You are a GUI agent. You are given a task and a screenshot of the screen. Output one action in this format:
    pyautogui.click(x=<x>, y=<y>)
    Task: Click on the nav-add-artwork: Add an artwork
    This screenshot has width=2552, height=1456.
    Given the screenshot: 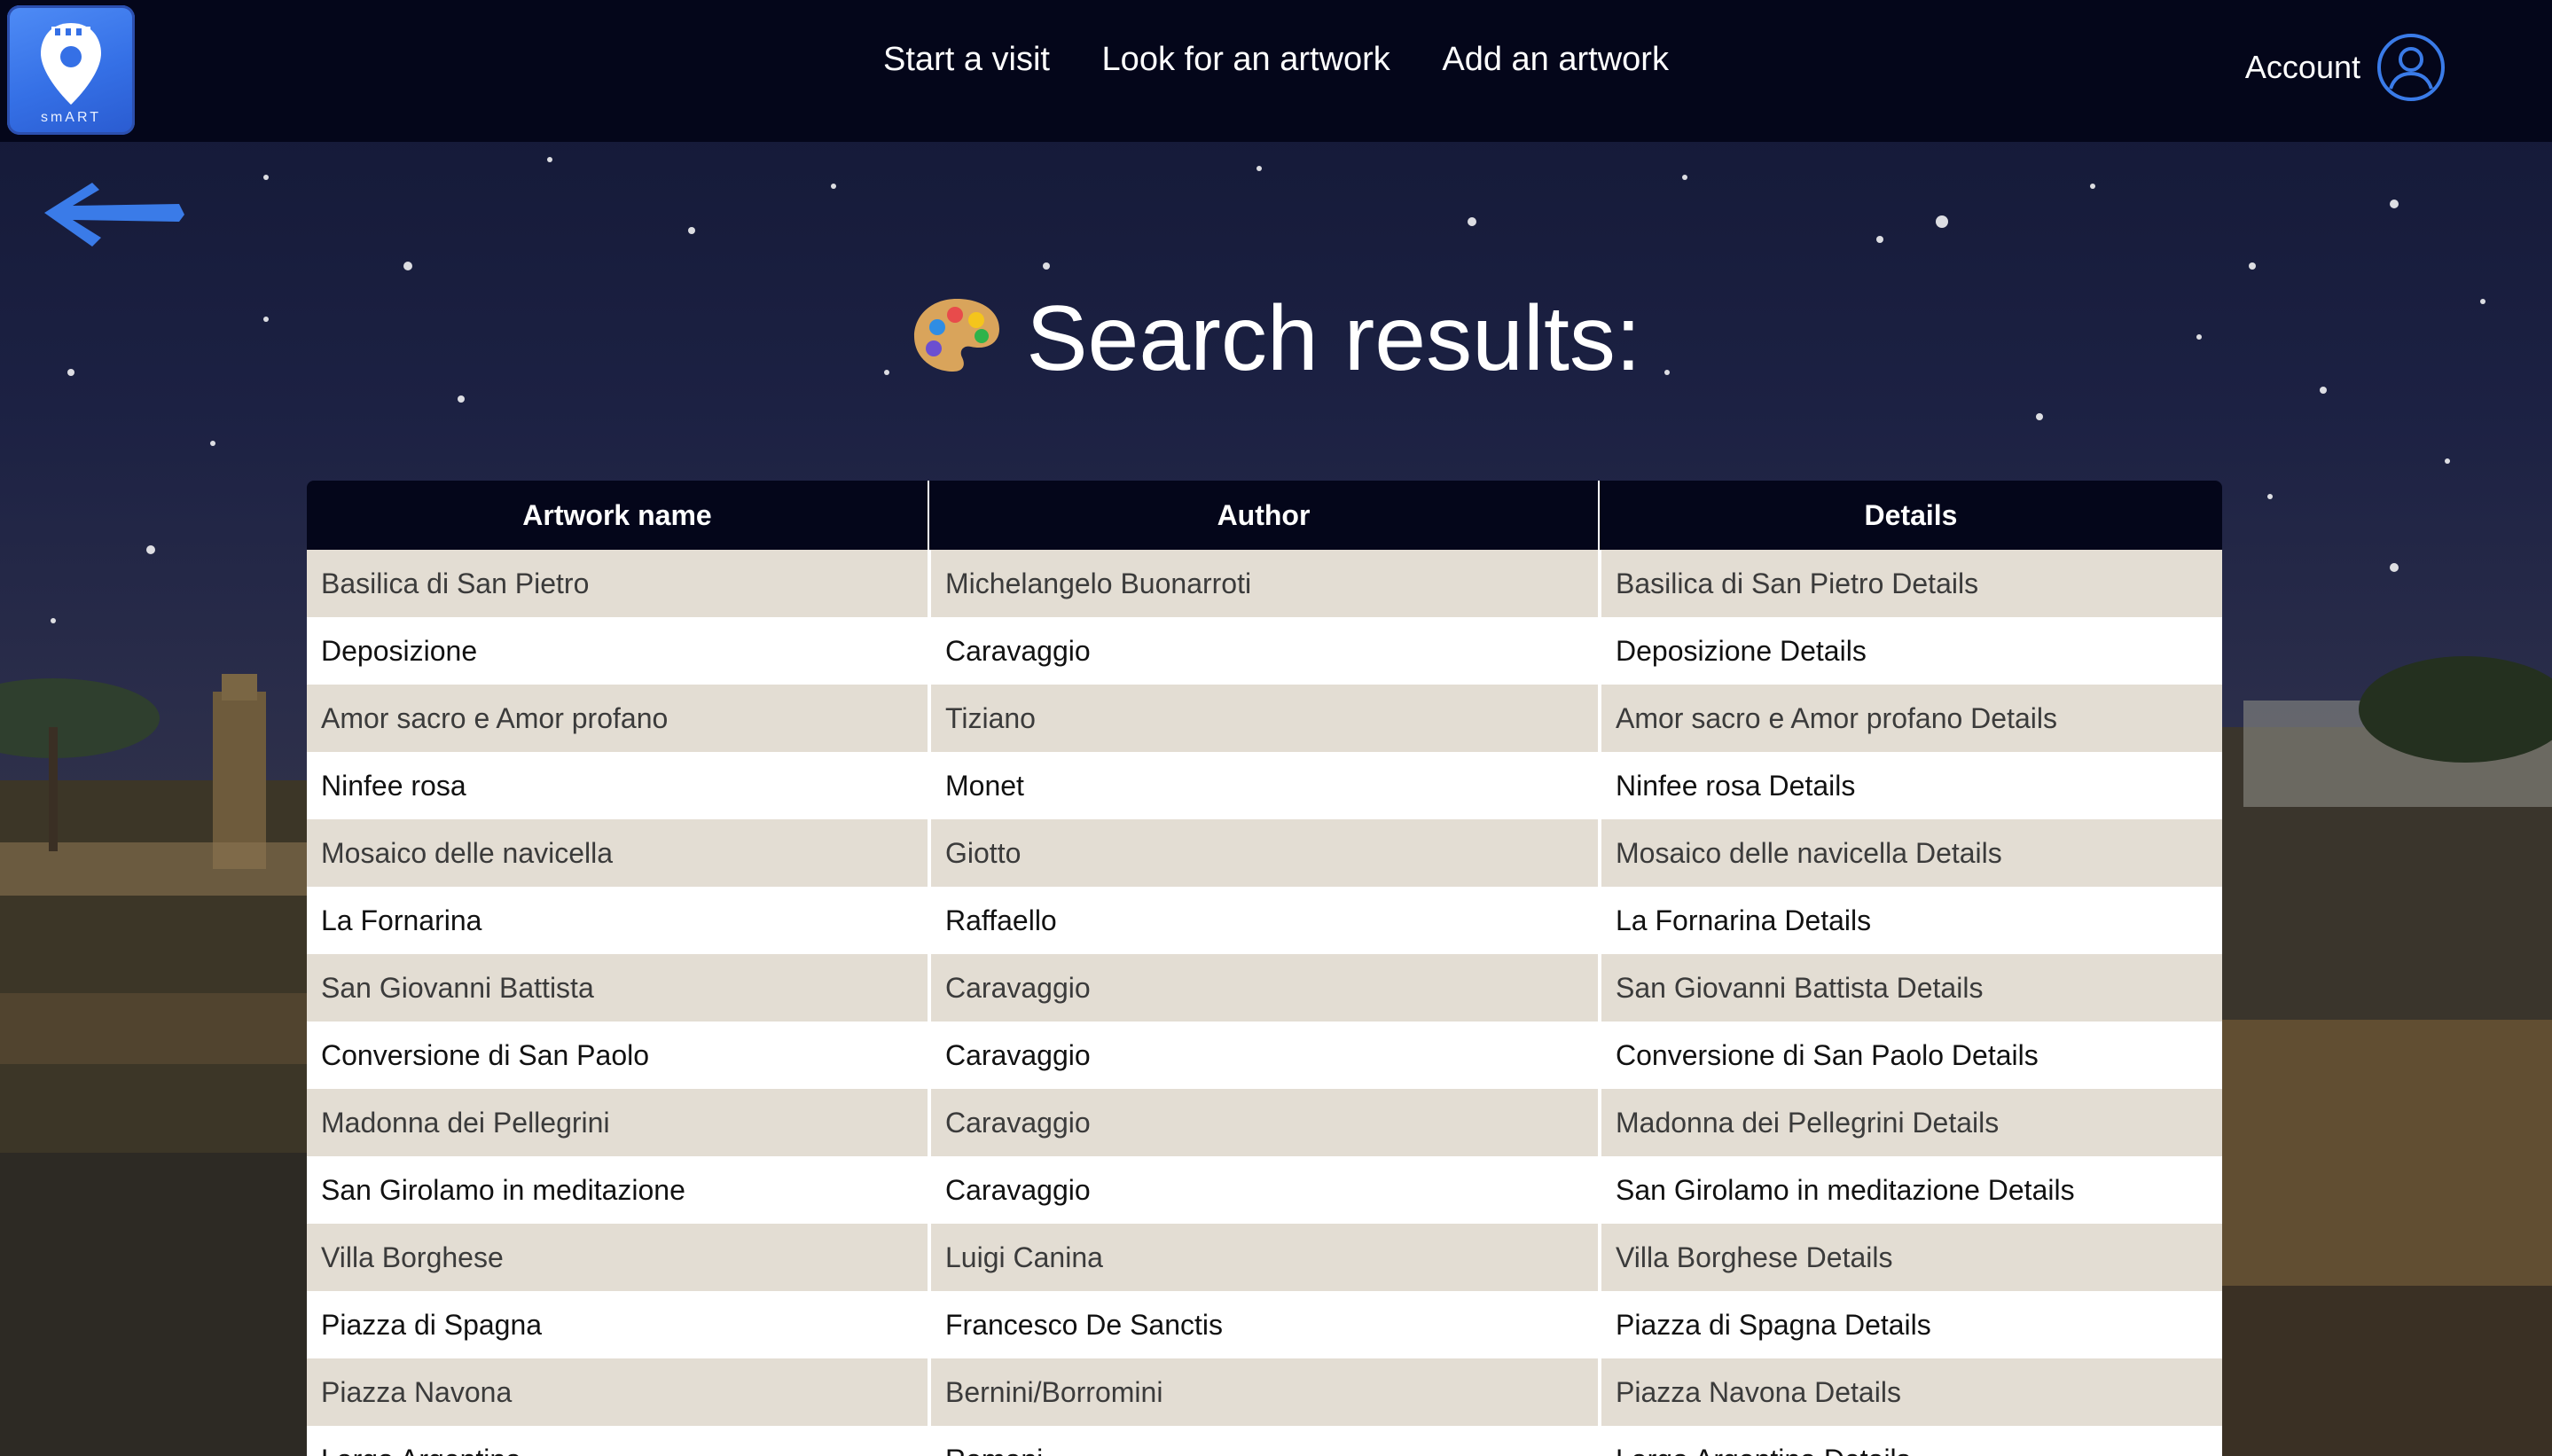 What is the action you would take?
    pyautogui.click(x=1555, y=60)
    